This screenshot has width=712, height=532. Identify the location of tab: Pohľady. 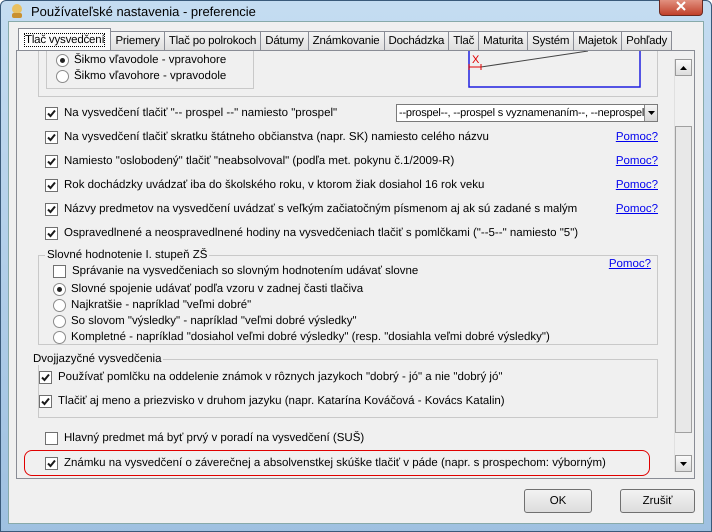
(646, 40).